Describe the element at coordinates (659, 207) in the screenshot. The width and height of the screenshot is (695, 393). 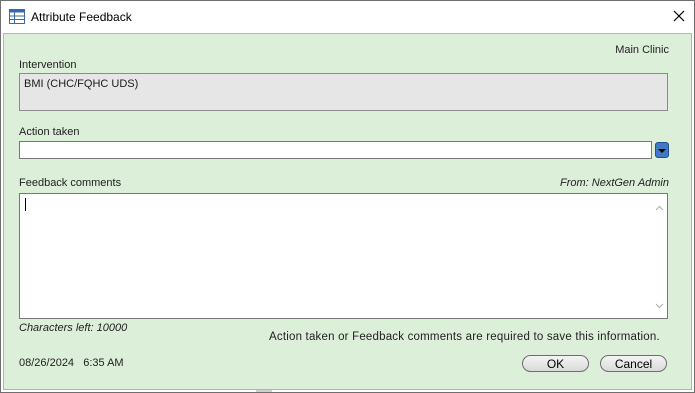
I see `scroll-up-icon` at that location.